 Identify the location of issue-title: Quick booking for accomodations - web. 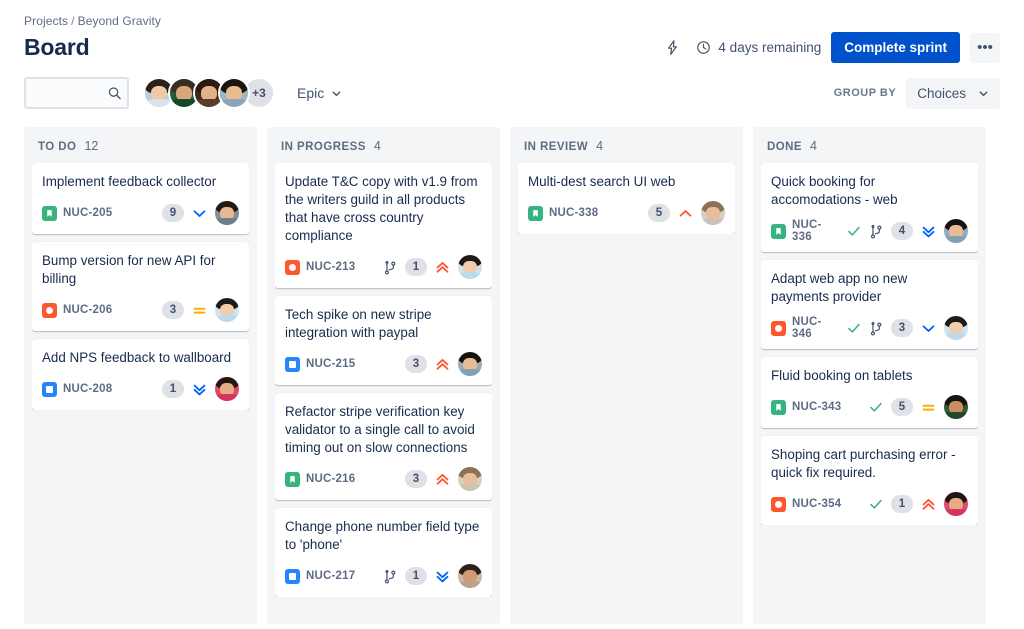
(834, 190).